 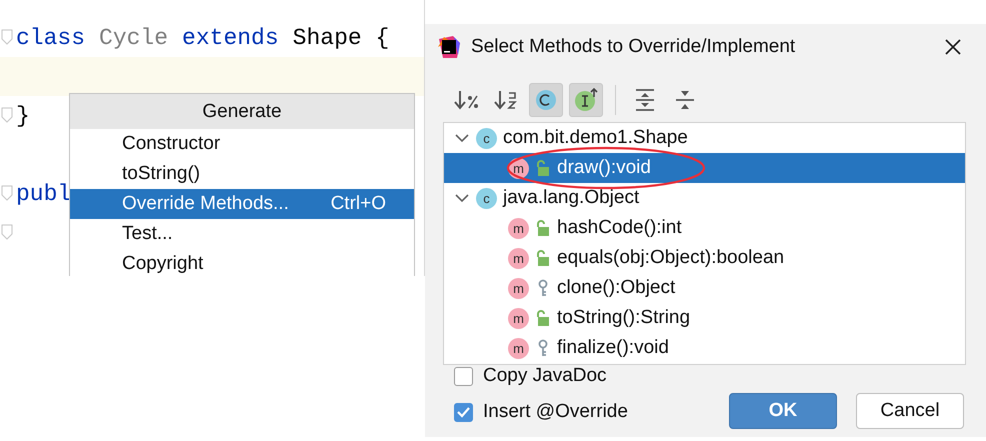 I want to click on class-icon, so click(x=546, y=100).